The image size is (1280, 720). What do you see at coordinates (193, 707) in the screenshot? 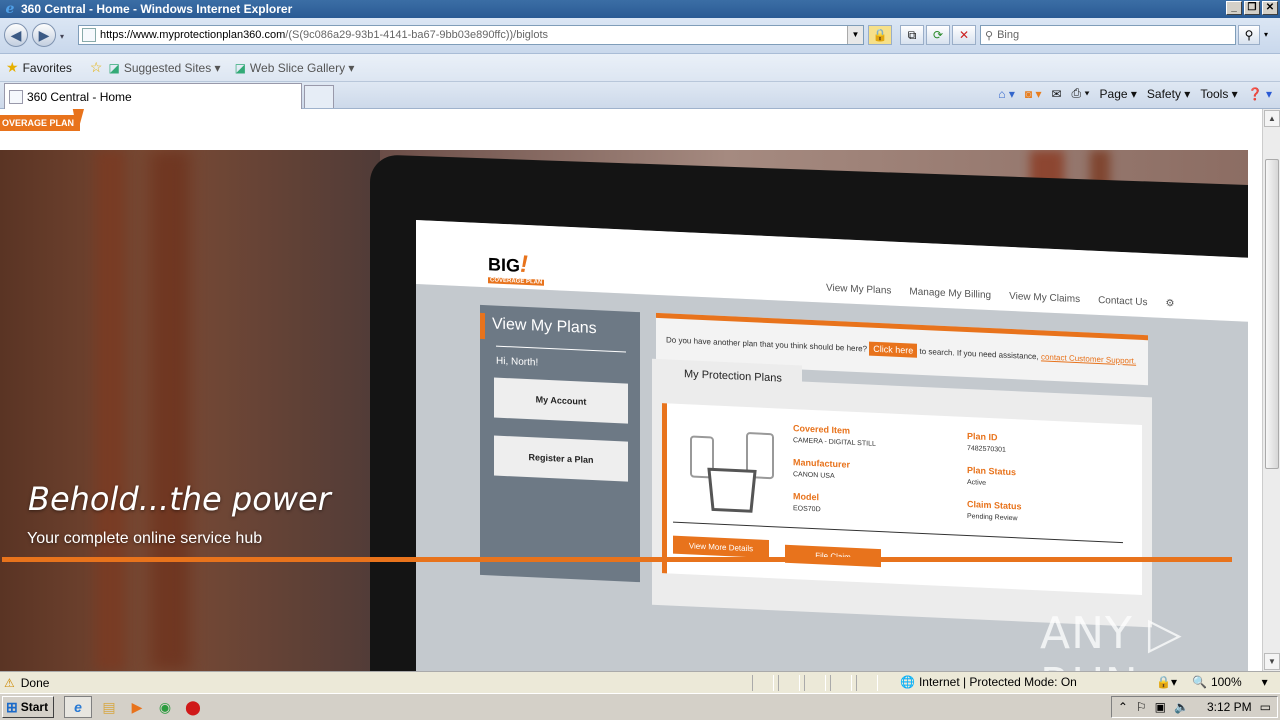
I see `taskbar-opera-icon: ⬤` at bounding box center [193, 707].